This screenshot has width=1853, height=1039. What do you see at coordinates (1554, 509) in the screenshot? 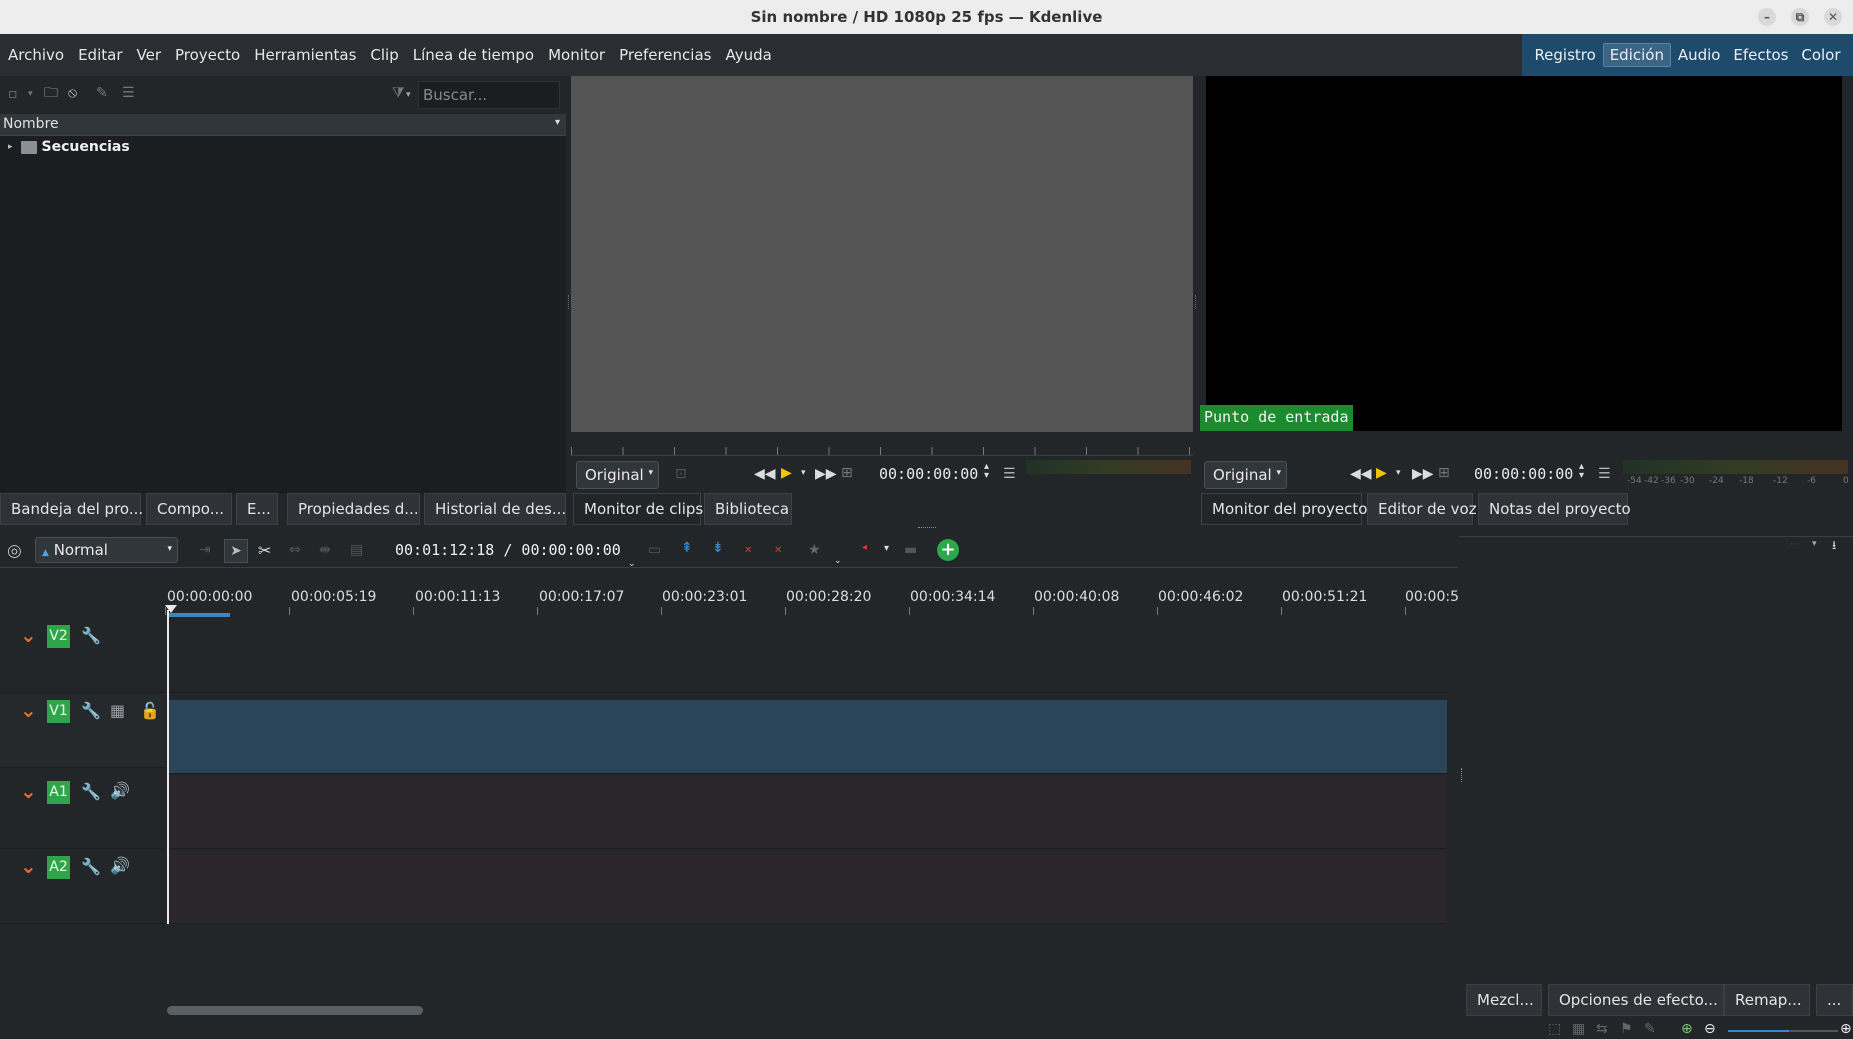
I see `tab-notas-del-proyecto: Notas del proyecto` at bounding box center [1554, 509].